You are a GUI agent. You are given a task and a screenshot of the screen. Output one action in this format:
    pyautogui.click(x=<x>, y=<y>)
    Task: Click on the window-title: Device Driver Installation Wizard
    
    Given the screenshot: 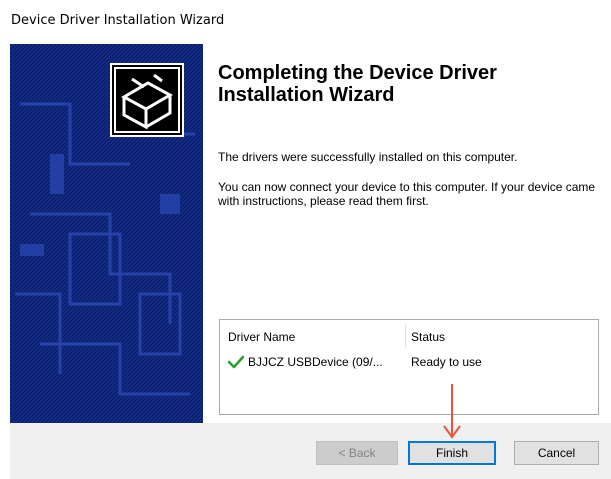 What is the action you would take?
    pyautogui.click(x=118, y=20)
    